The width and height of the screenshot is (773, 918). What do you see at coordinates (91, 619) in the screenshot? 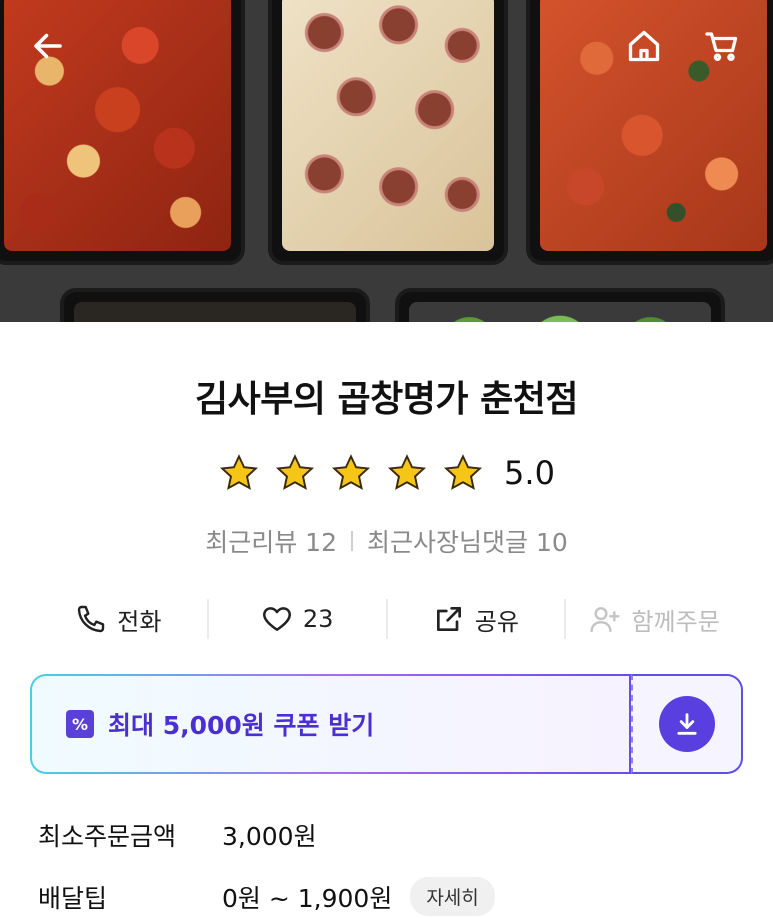
I see `phone-icon` at bounding box center [91, 619].